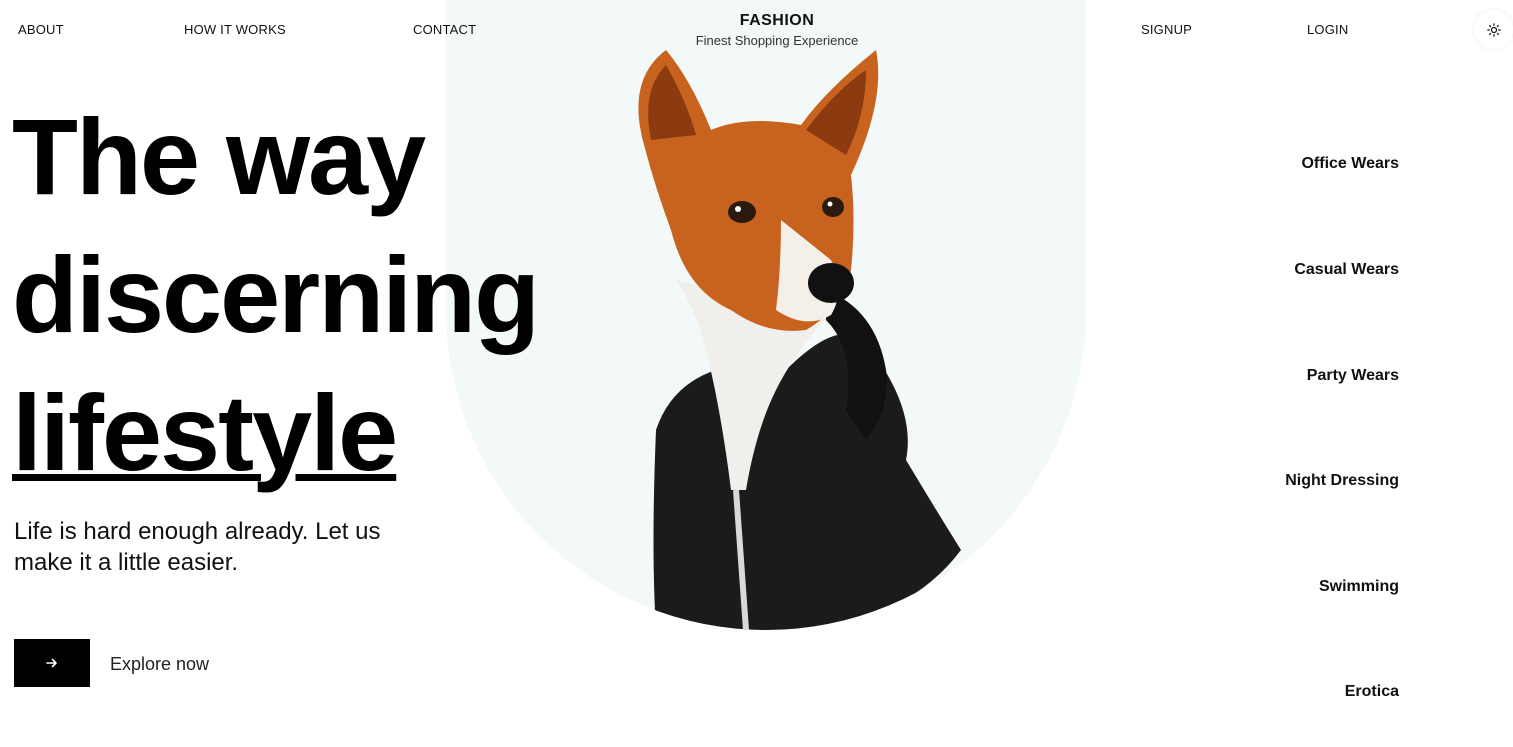 The image size is (1513, 747). I want to click on category-erotica: Erotica, so click(1372, 692).